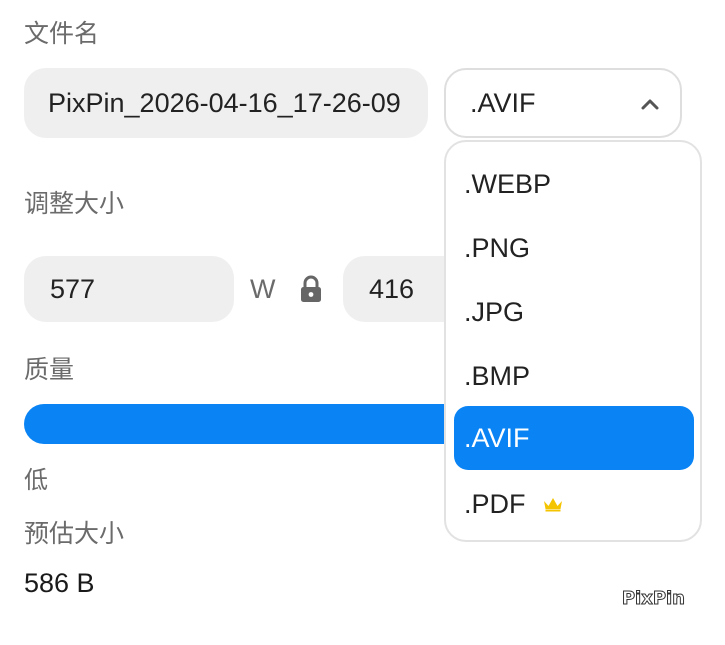 The height and width of the screenshot is (645, 725). What do you see at coordinates (392, 288) in the screenshot?
I see `height-value: 416` at bounding box center [392, 288].